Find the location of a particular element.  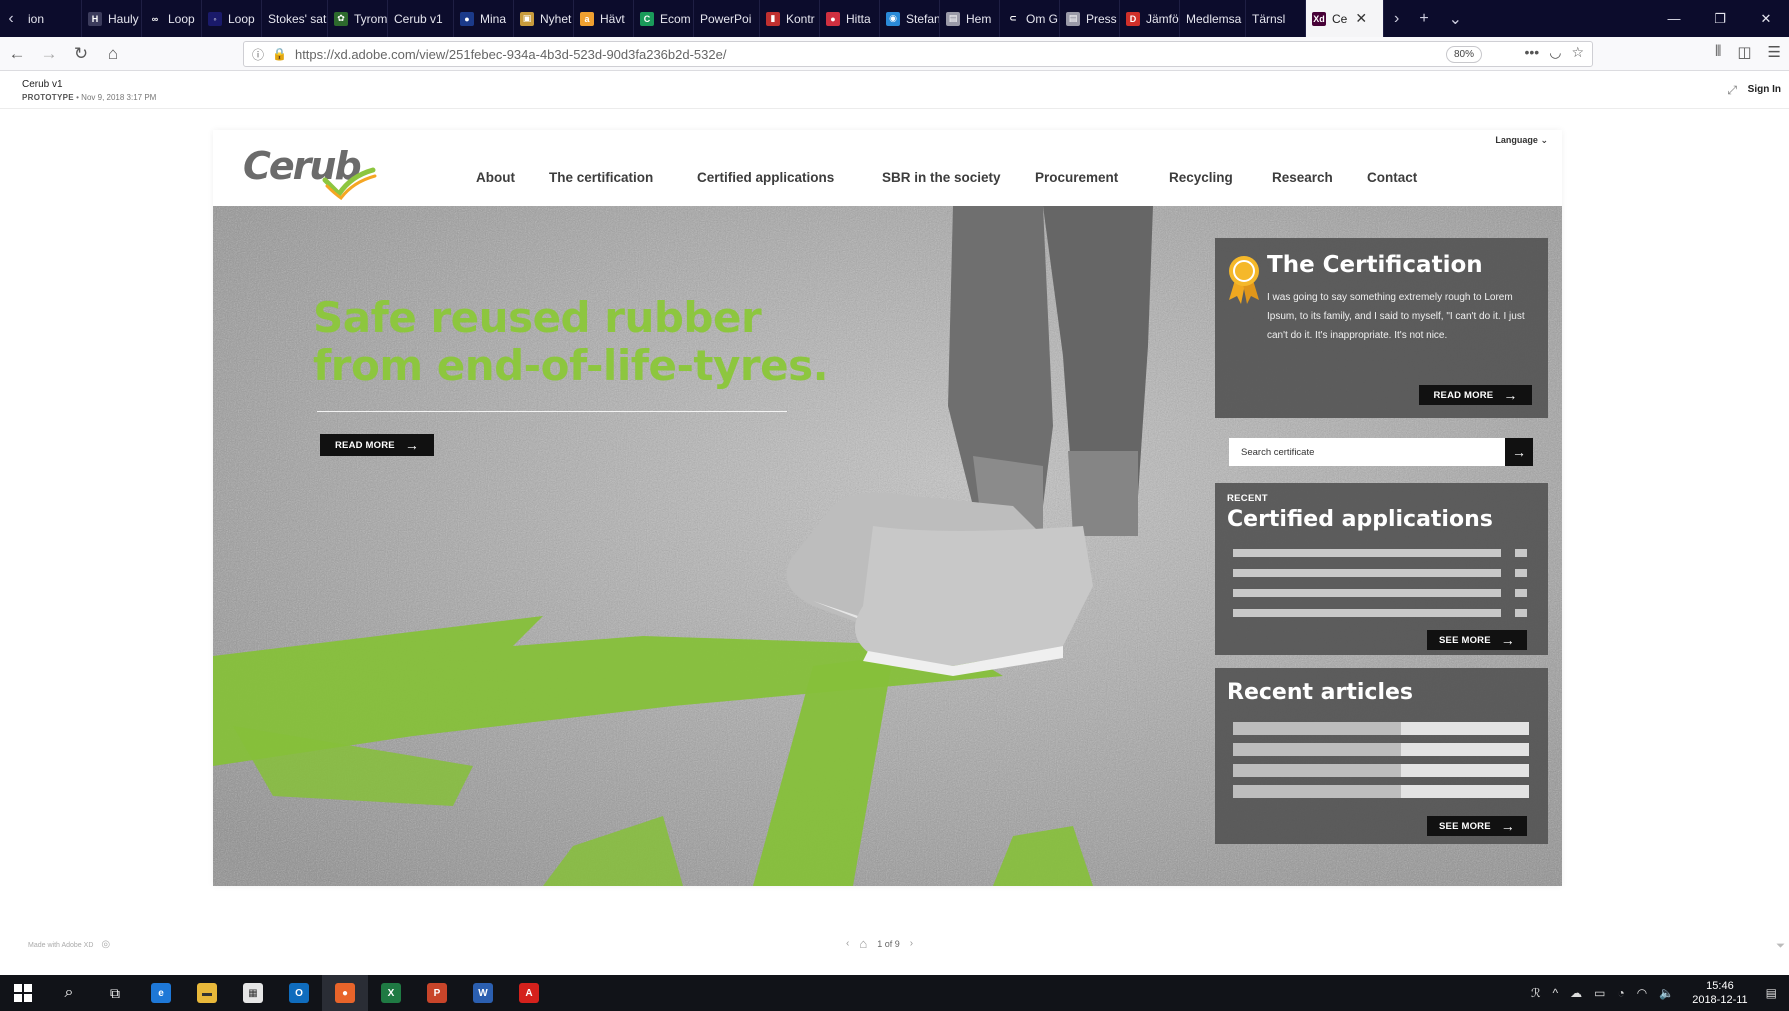

tab-scroll-left-icon: ‹ is located at coordinates (11, 18).